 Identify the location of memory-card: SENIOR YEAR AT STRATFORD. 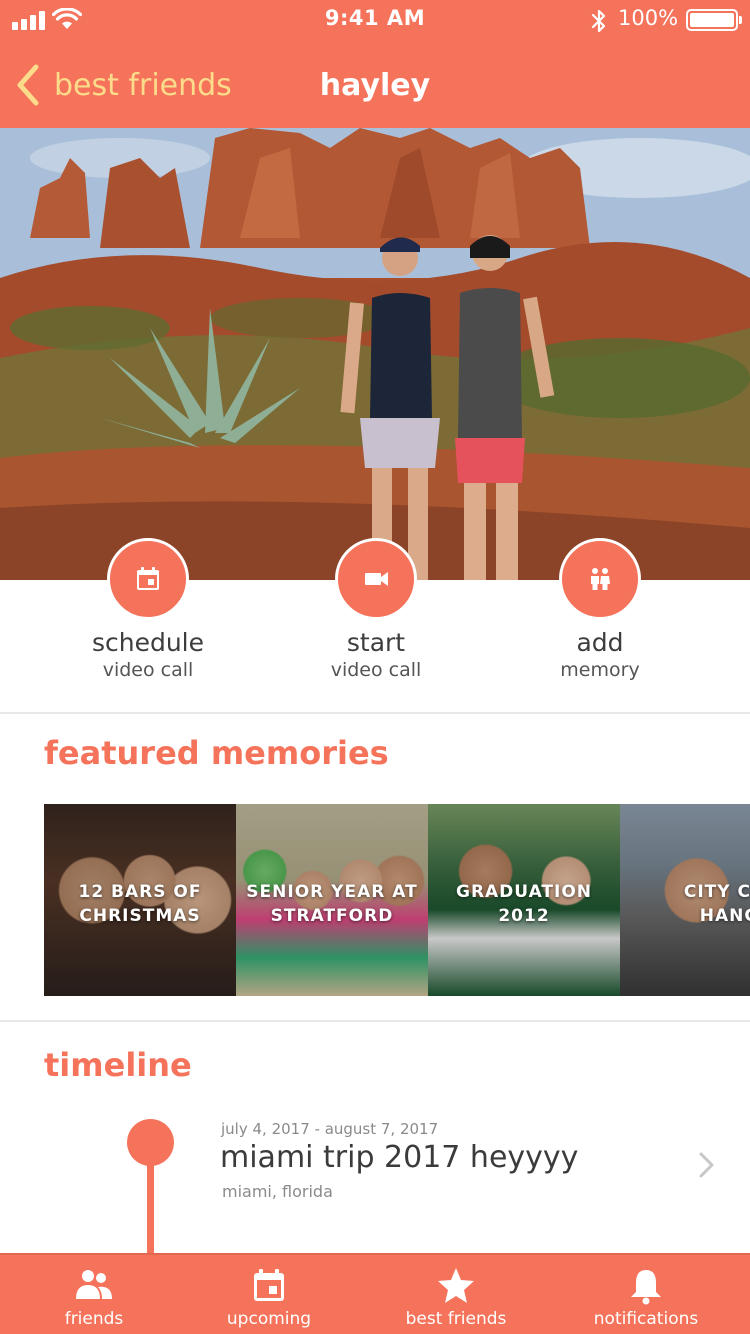
(332, 900).